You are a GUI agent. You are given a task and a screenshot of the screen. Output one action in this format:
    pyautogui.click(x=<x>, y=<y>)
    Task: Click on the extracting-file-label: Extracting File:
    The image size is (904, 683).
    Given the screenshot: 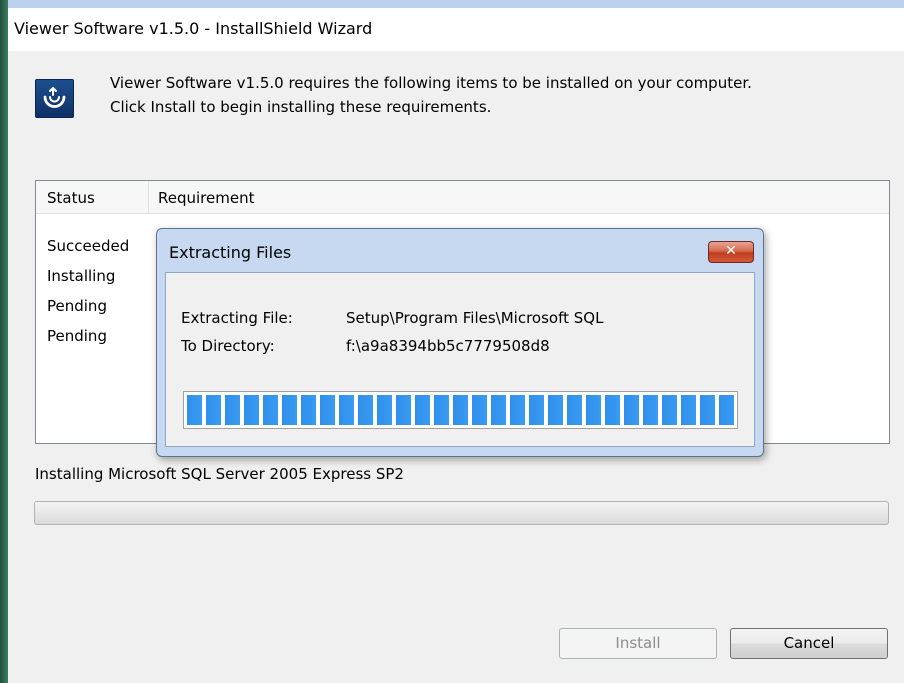 What is the action you would take?
    pyautogui.click(x=237, y=318)
    